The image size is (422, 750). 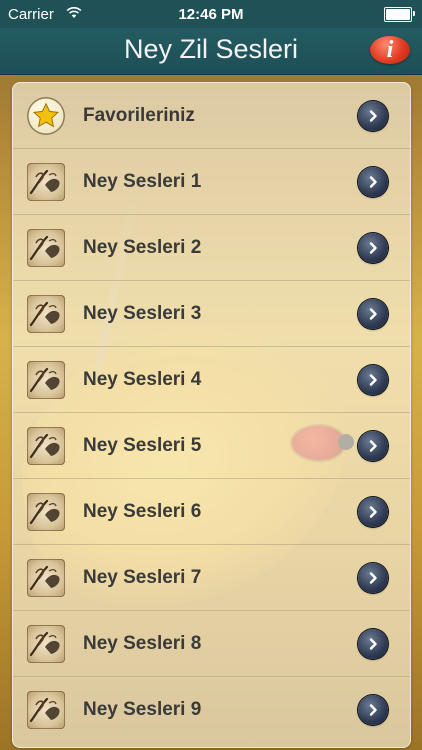 I want to click on navigation-bar: Ney Zil Sesleri i, so click(x=211, y=51).